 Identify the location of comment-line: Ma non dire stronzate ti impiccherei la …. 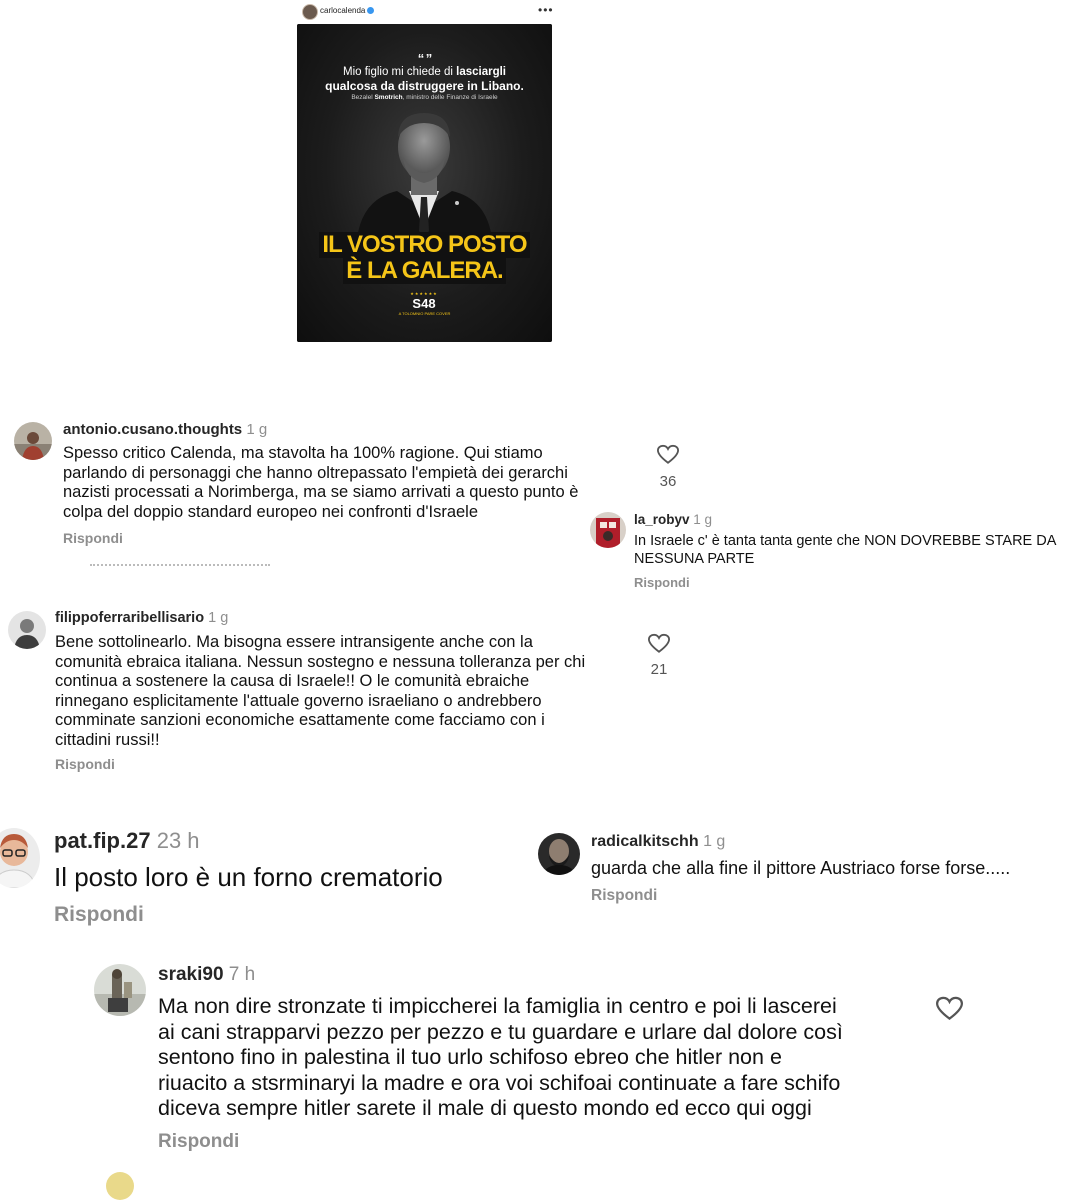
(497, 1006).